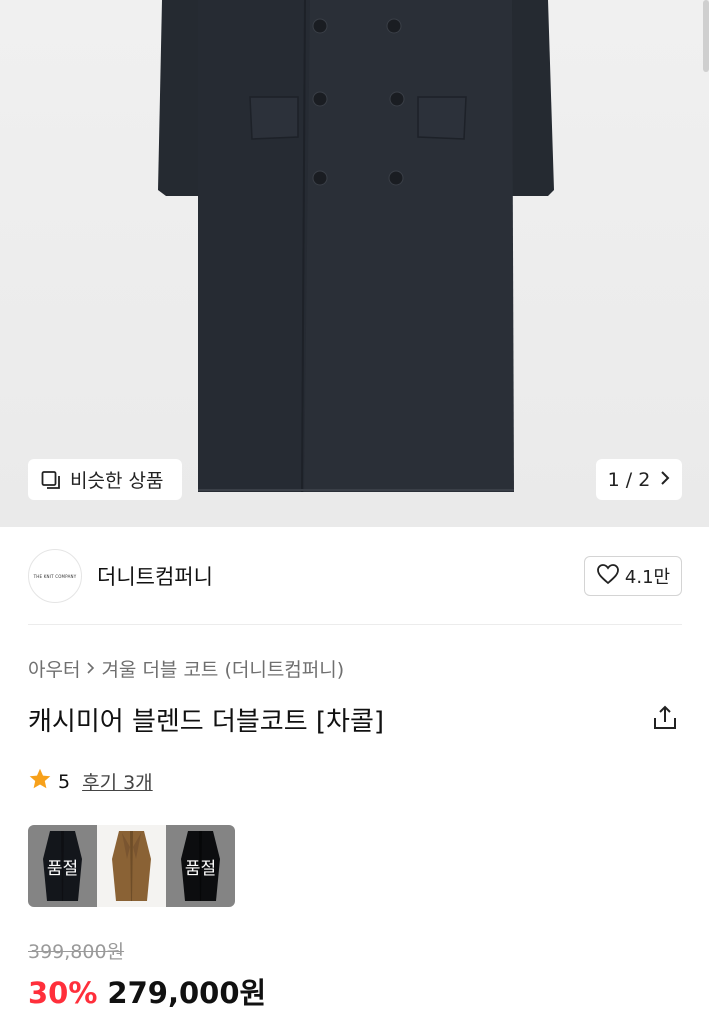 The height and width of the screenshot is (1024, 709). Describe the element at coordinates (706, 36) in the screenshot. I see `scrollbar` at that location.